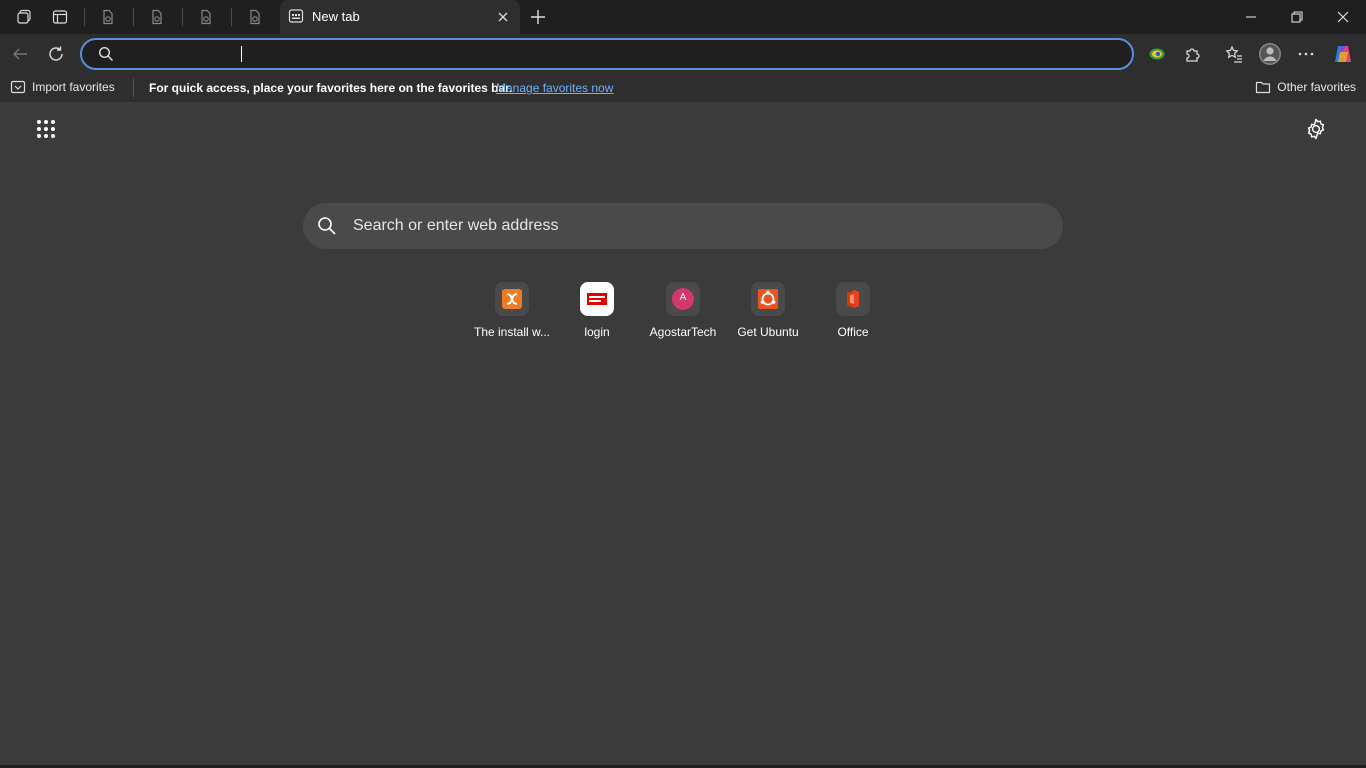 This screenshot has height=768, width=1366. Describe the element at coordinates (1157, 54) in the screenshot. I see `extension-colorful-icon` at that location.